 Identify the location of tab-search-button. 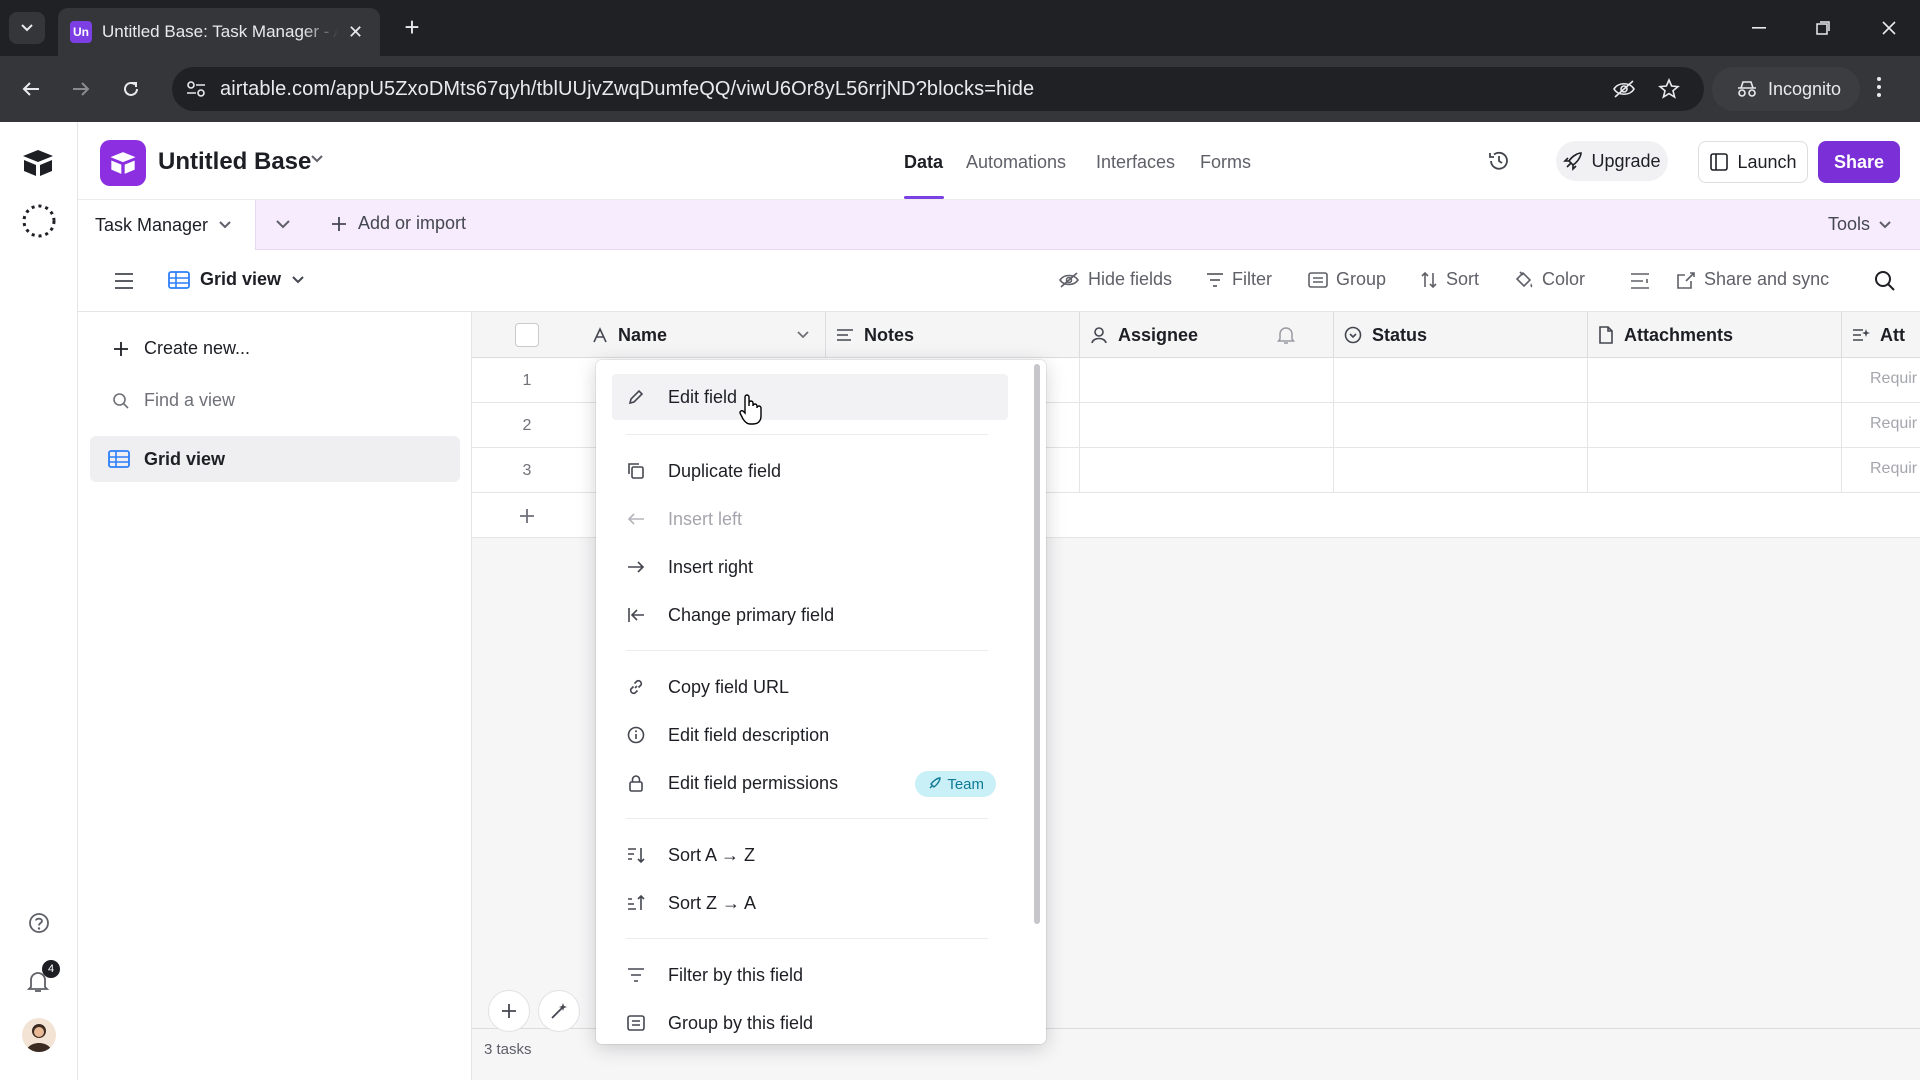
(27, 28).